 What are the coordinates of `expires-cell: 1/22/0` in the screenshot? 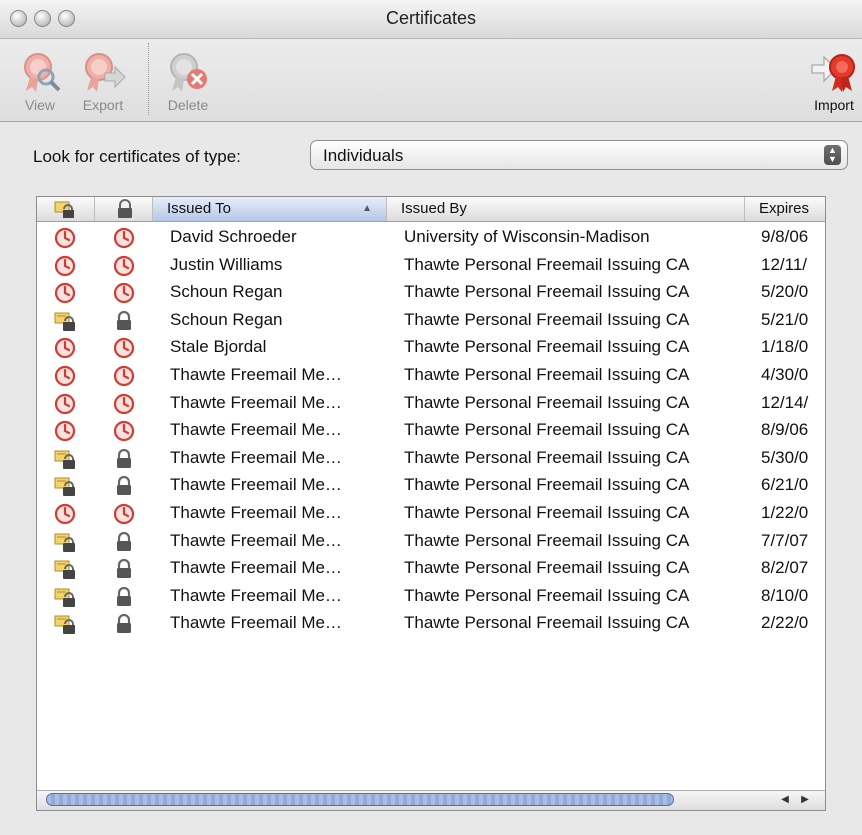 It's located at (785, 512).